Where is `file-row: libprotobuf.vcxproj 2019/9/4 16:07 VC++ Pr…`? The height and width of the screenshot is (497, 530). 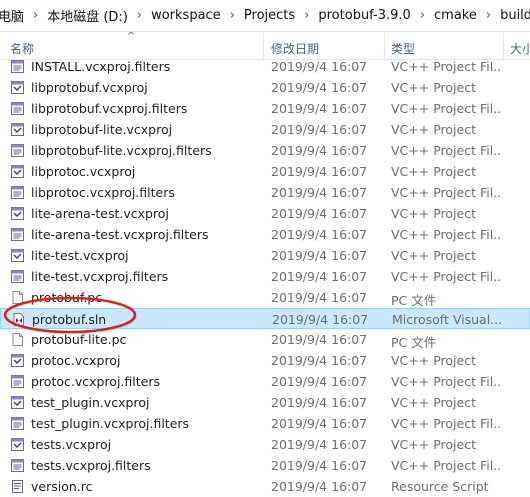
file-row: libprotobuf.vcxproj 2019/9/4 16:07 VC++ Pr… is located at coordinates (265, 87).